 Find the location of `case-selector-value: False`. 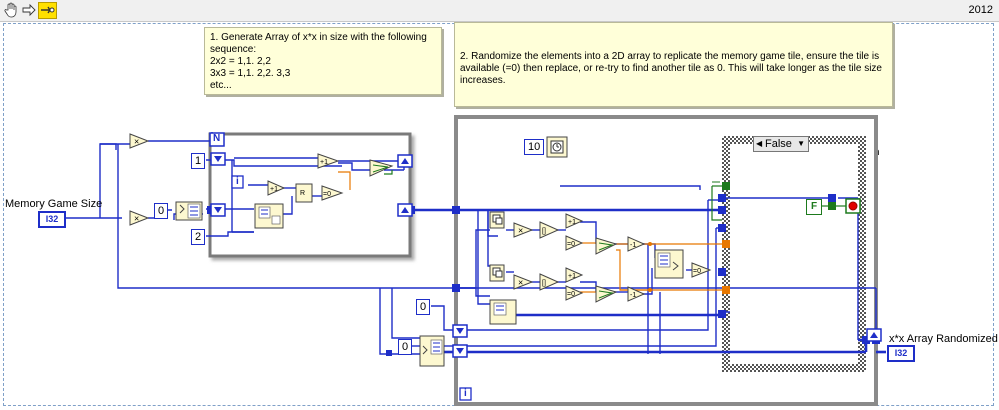

case-selector-value: False is located at coordinates (778, 144).